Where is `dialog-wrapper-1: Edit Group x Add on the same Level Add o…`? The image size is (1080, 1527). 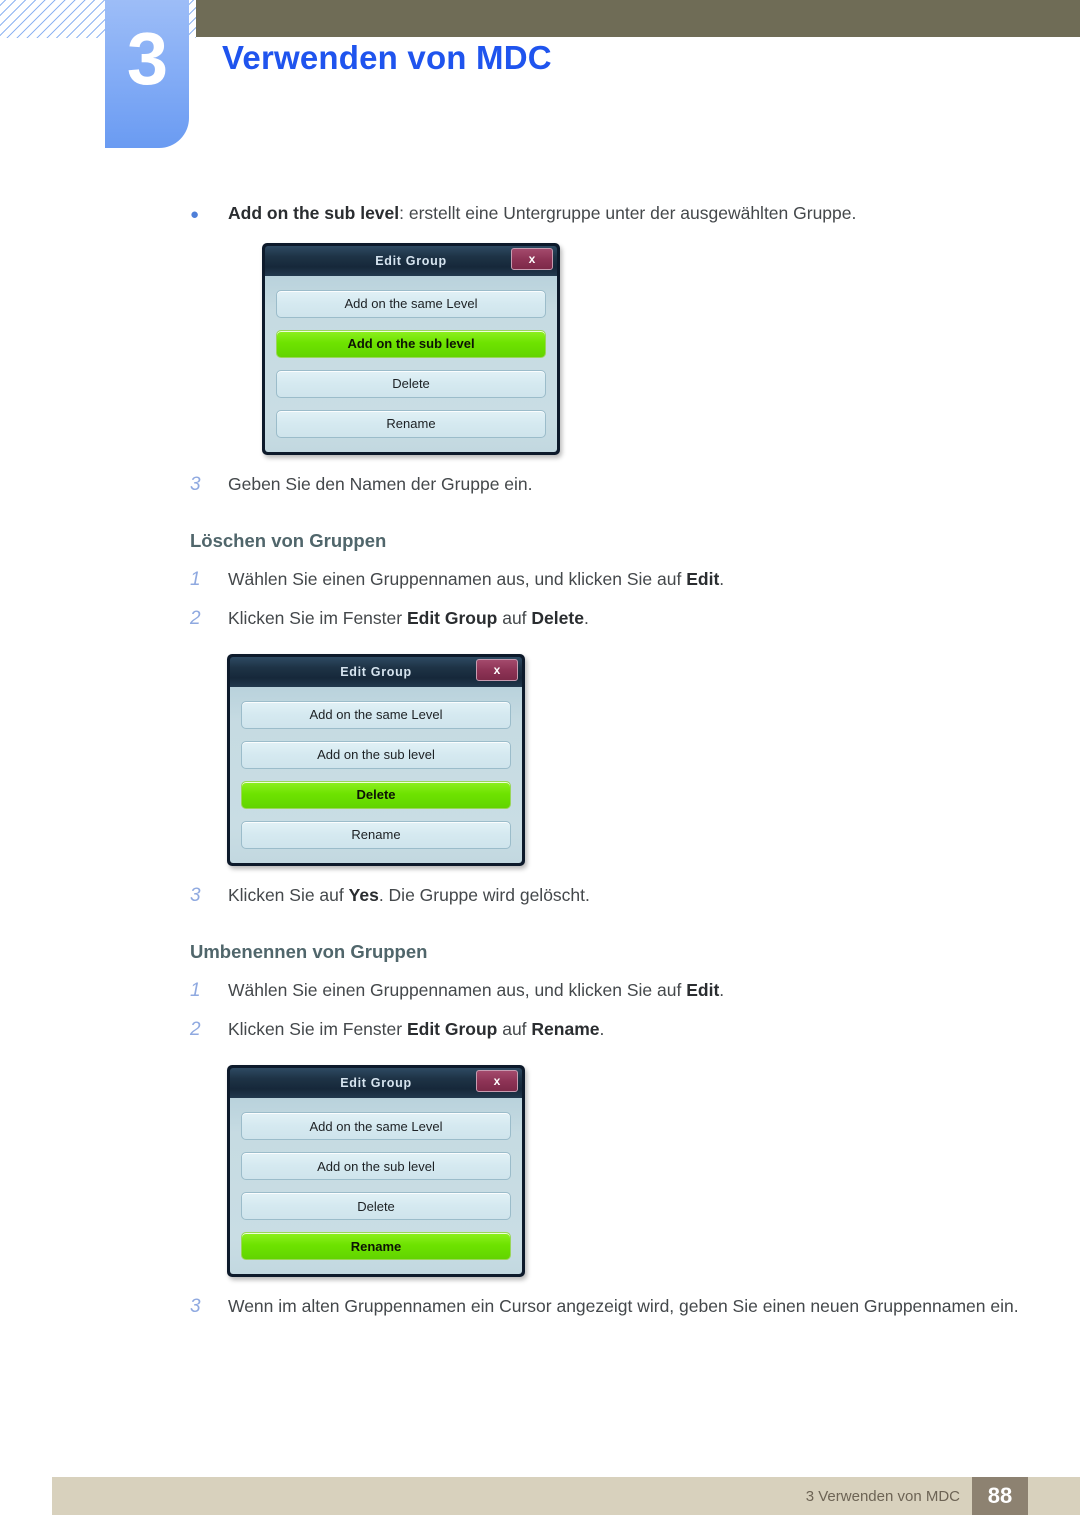 dialog-wrapper-1: Edit Group x Add on the same Level Add o… is located at coordinates (540, 348).